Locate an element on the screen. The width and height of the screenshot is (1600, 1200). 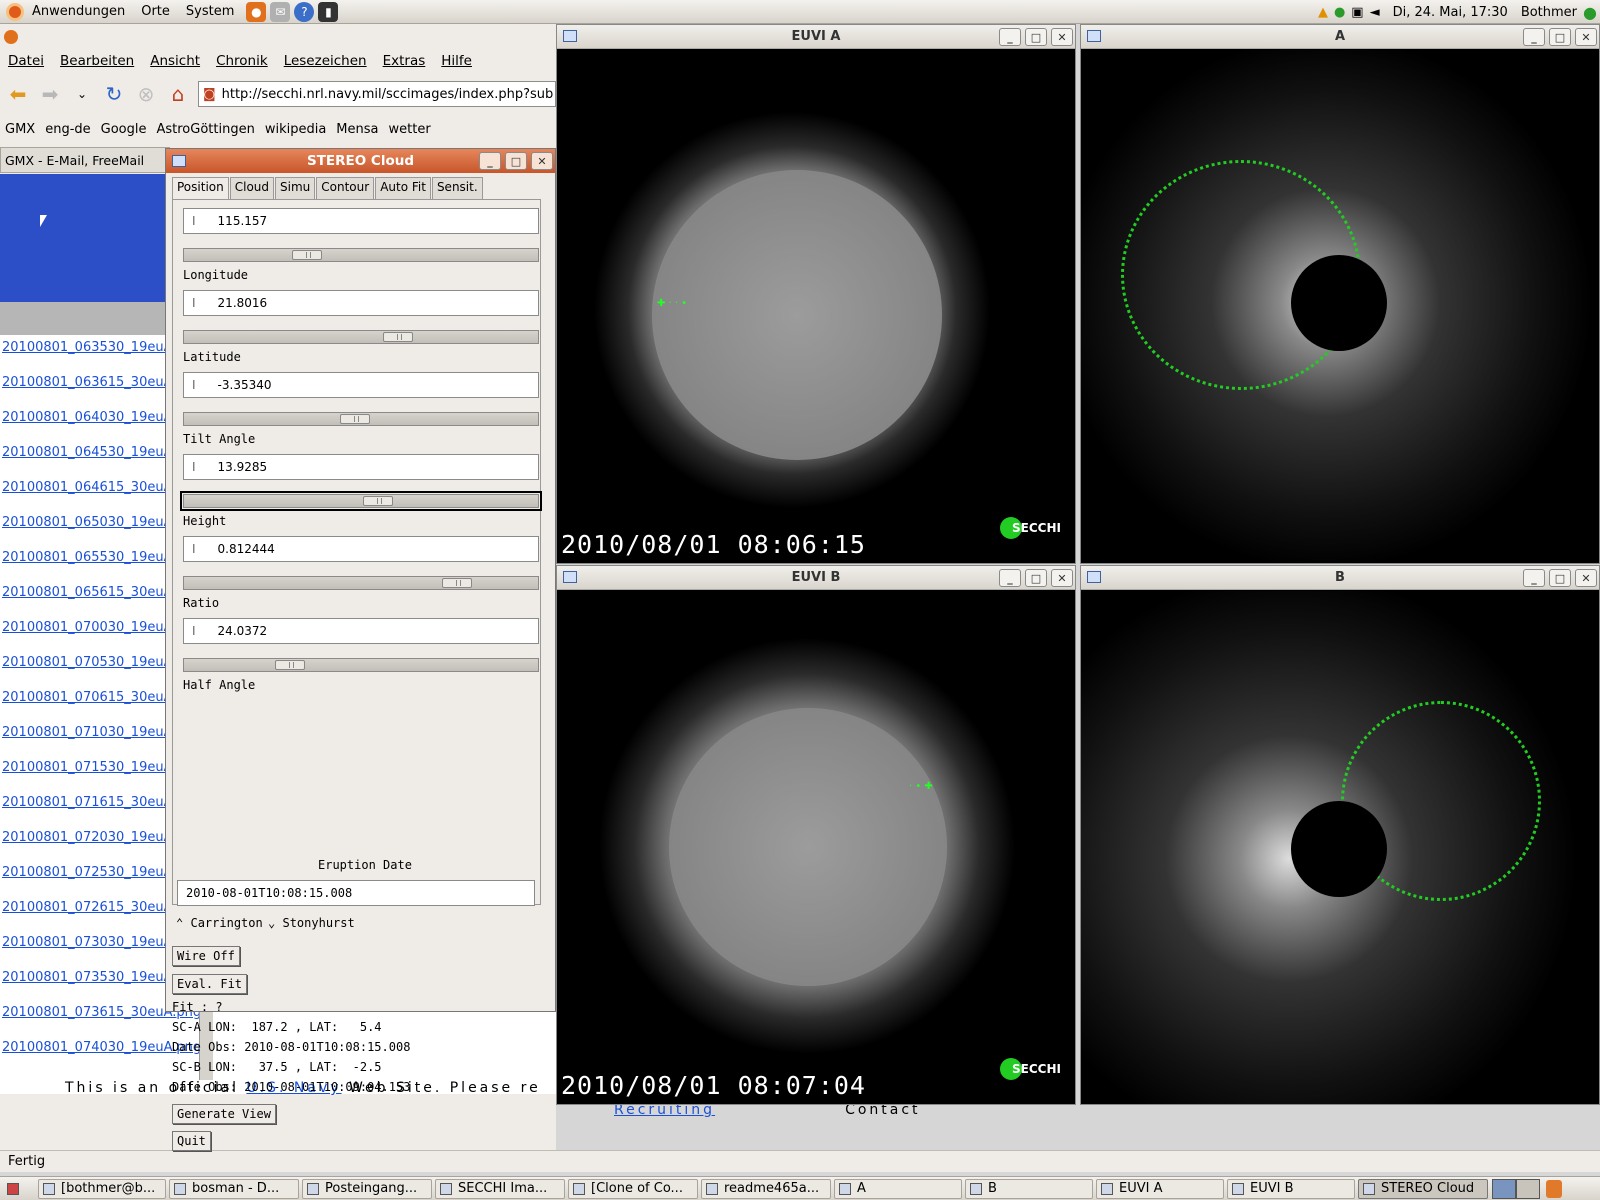
menu-chronik: Chronik is located at coordinates (242, 61).